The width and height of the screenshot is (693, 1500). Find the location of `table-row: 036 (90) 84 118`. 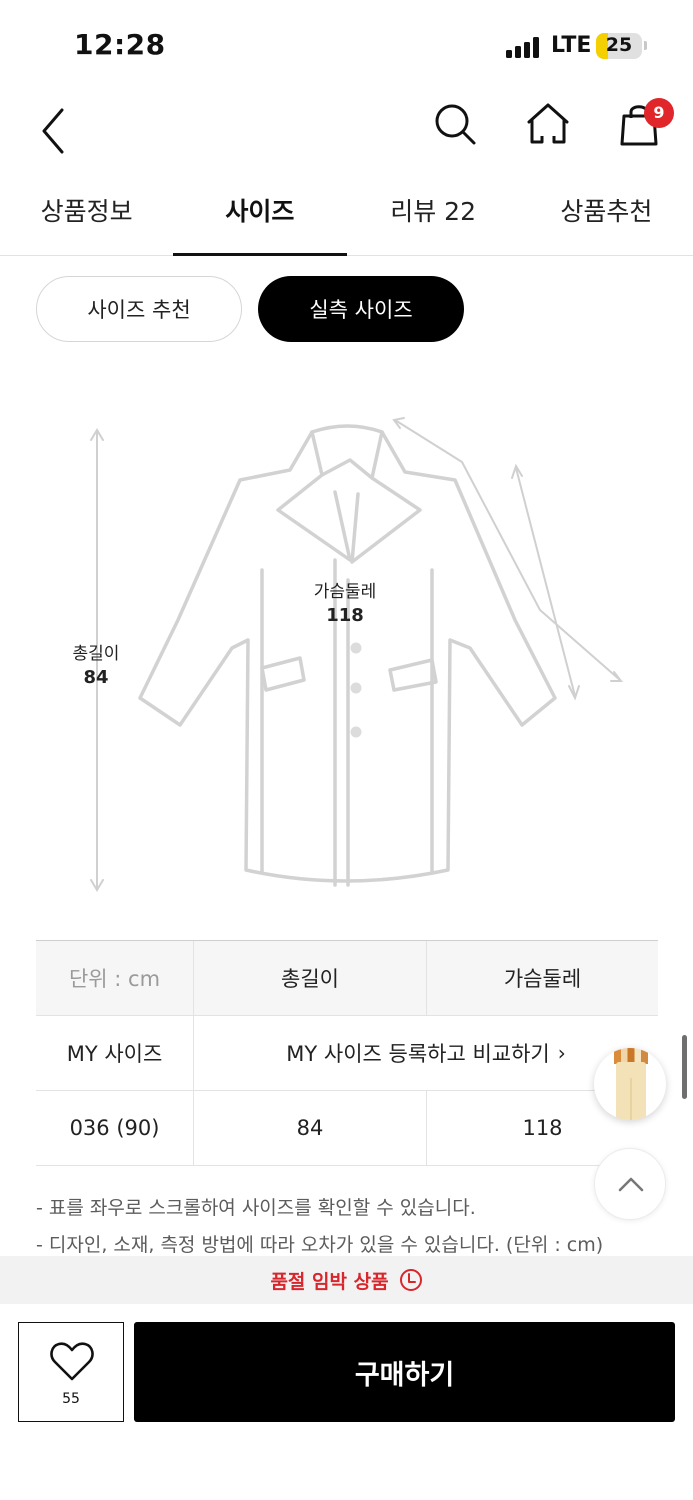

table-row: 036 (90) 84 118 is located at coordinates (347, 1128).